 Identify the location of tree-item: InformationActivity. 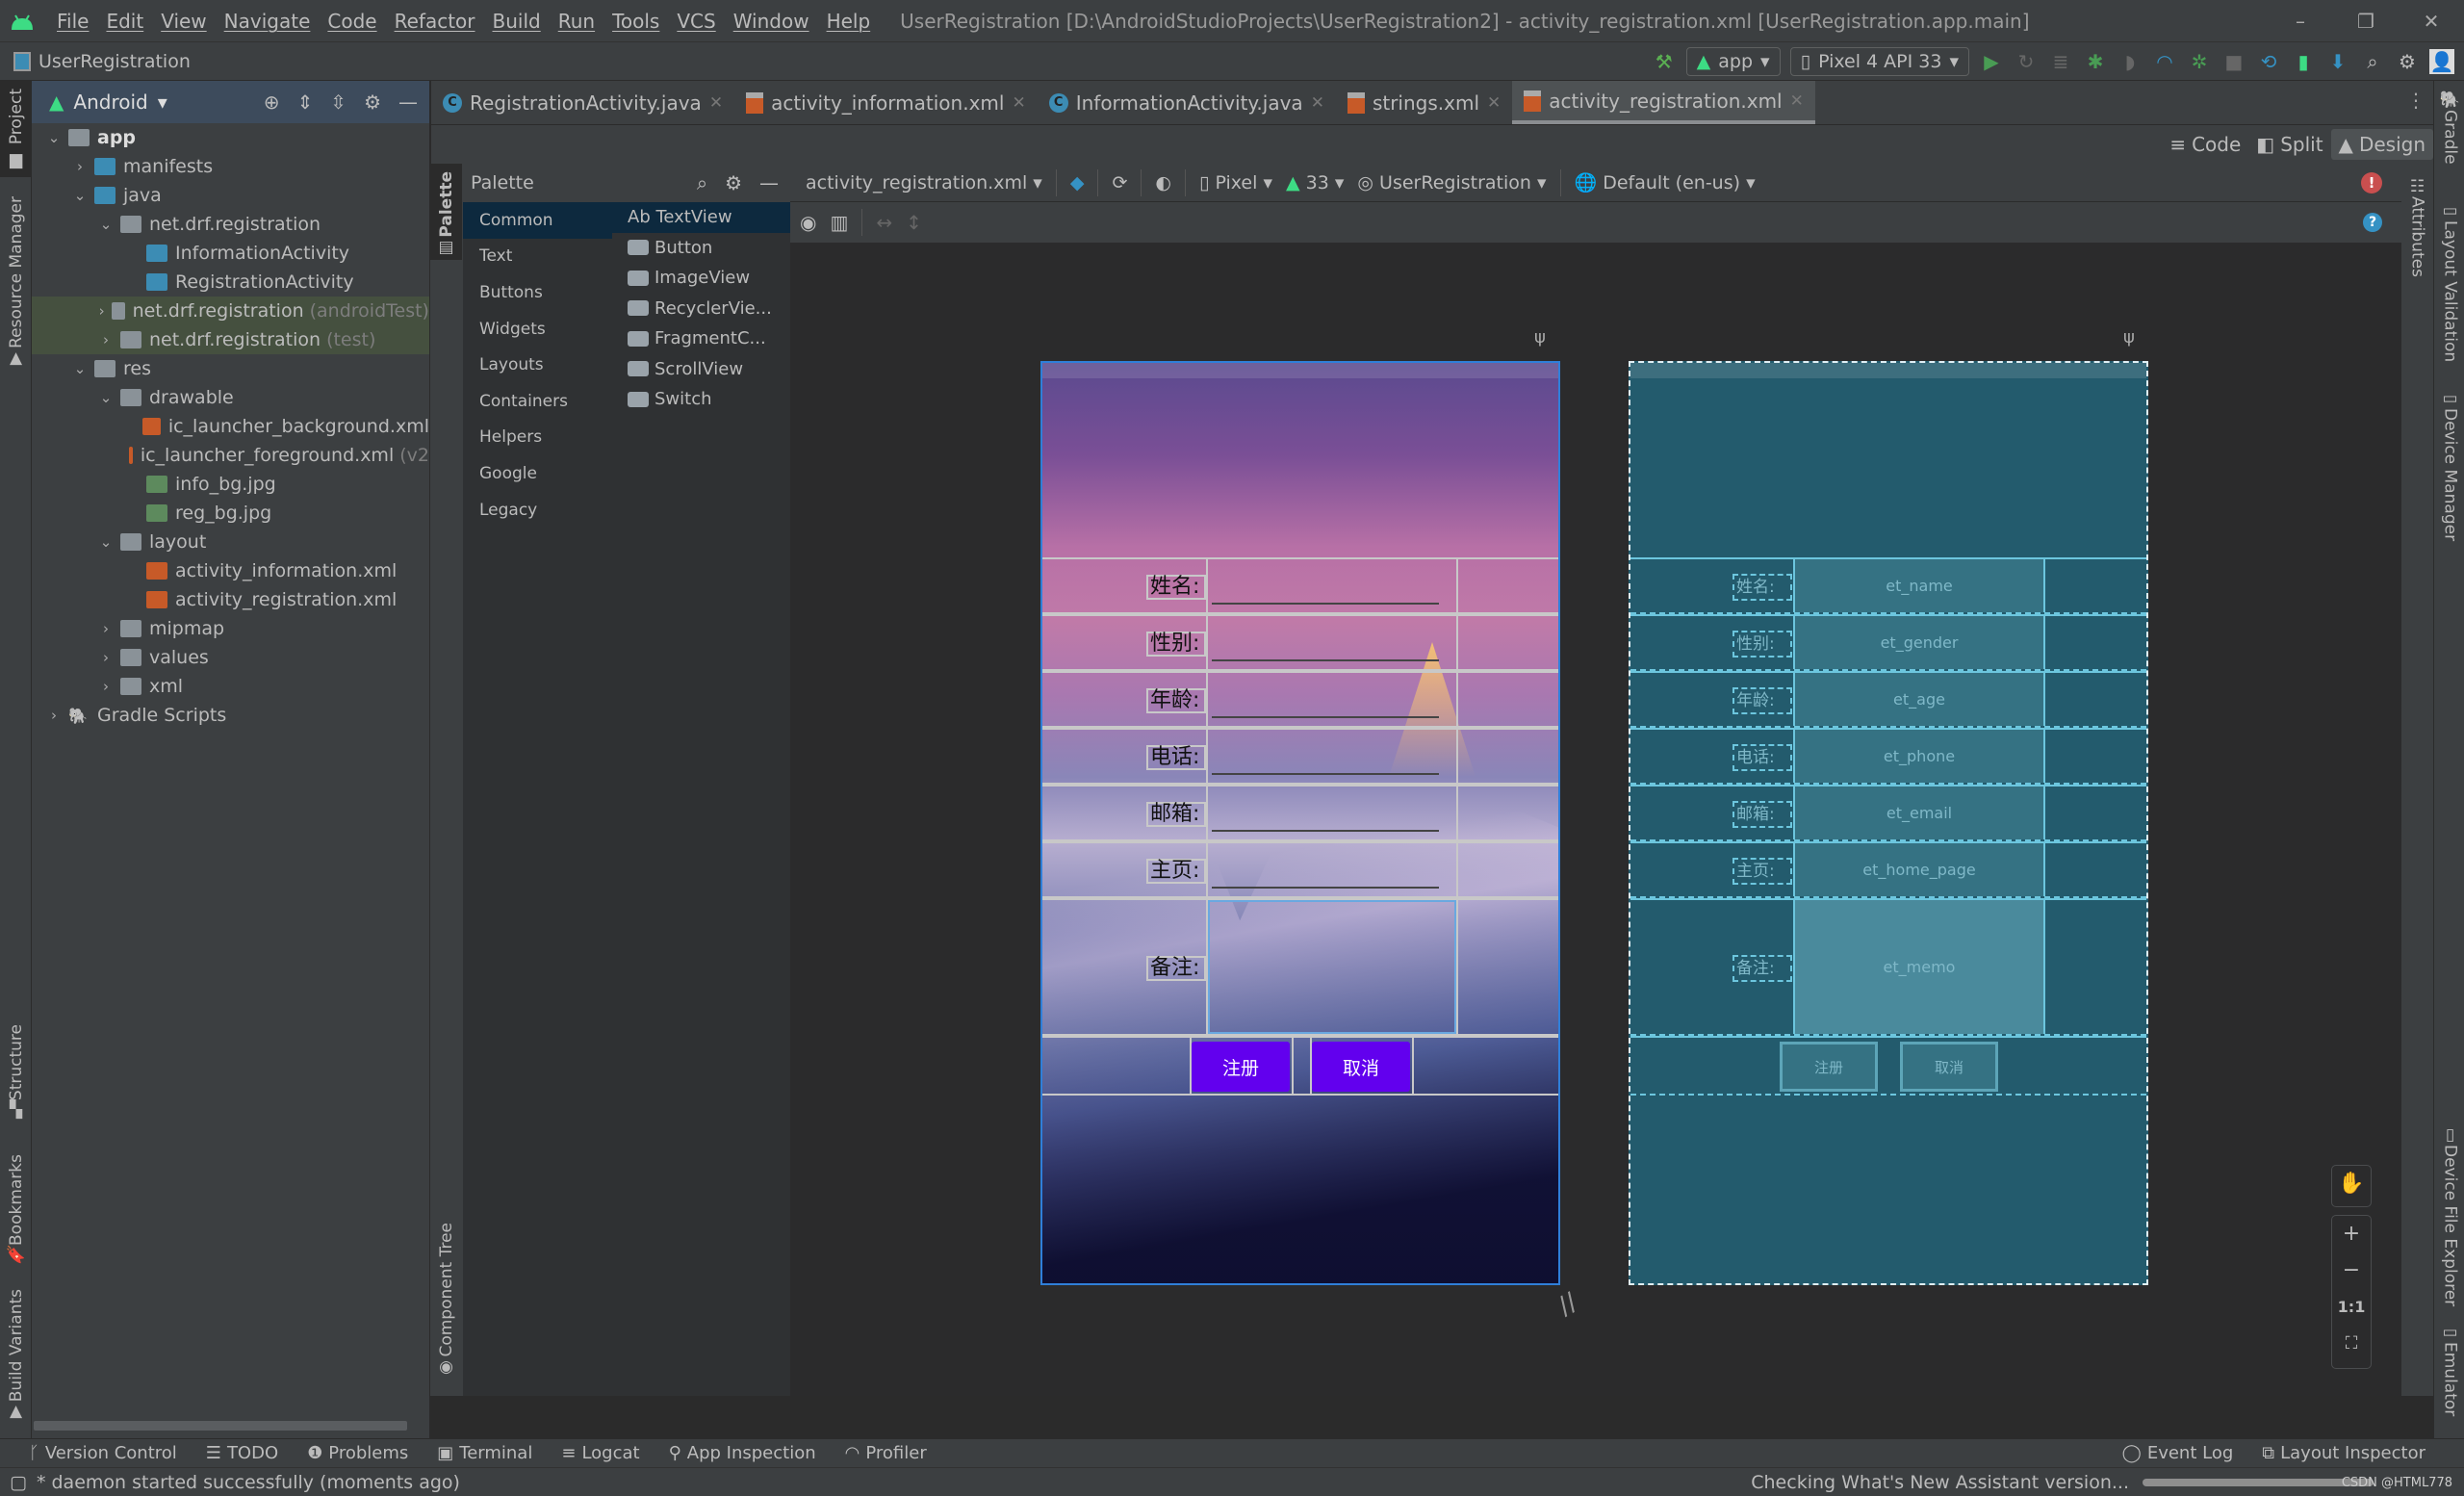
(230, 253).